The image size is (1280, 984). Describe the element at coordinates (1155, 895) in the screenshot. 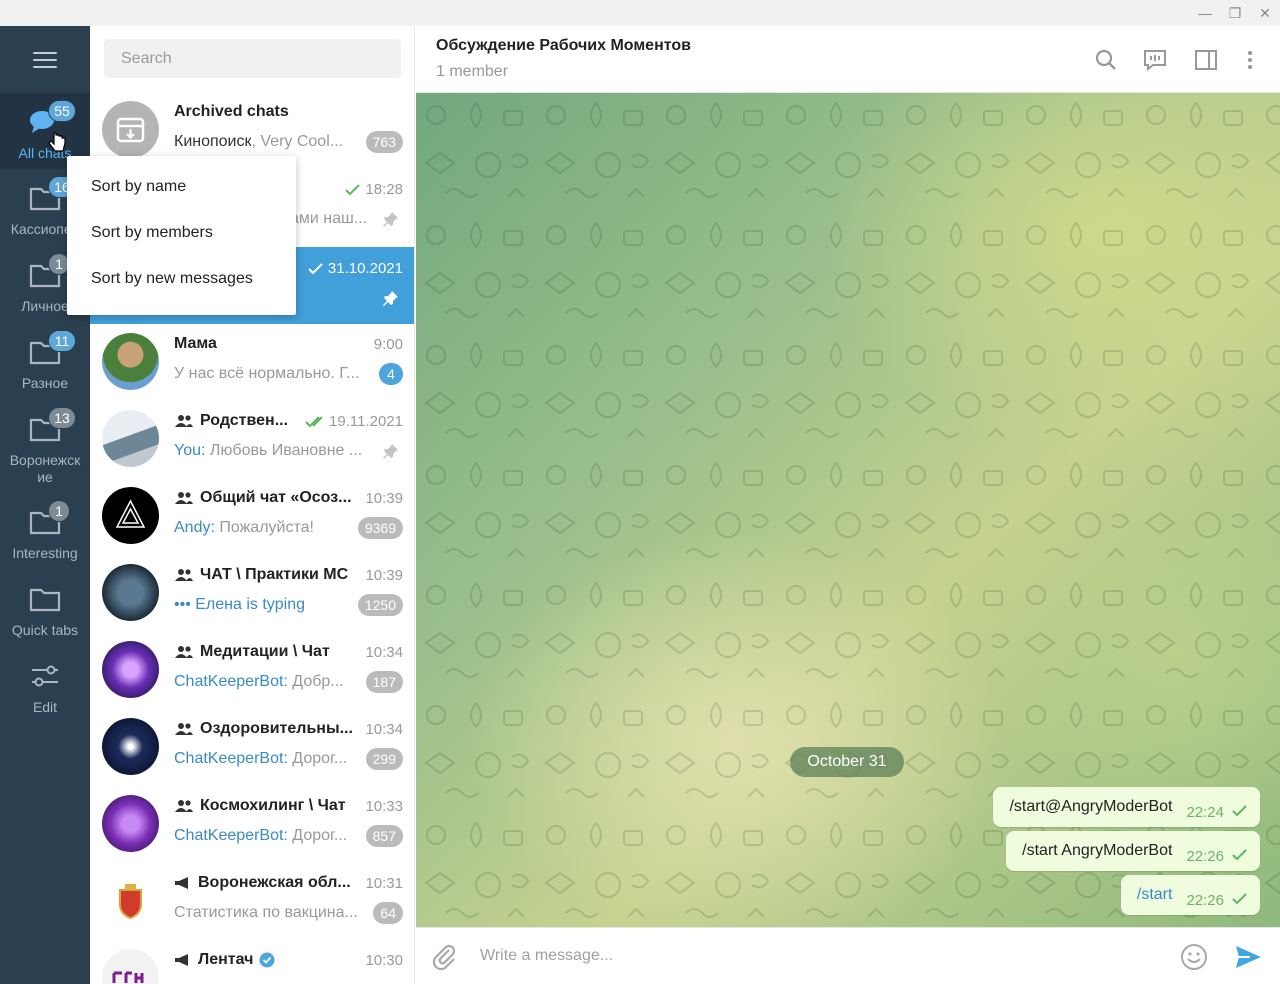

I see `message-command-link: /start` at that location.